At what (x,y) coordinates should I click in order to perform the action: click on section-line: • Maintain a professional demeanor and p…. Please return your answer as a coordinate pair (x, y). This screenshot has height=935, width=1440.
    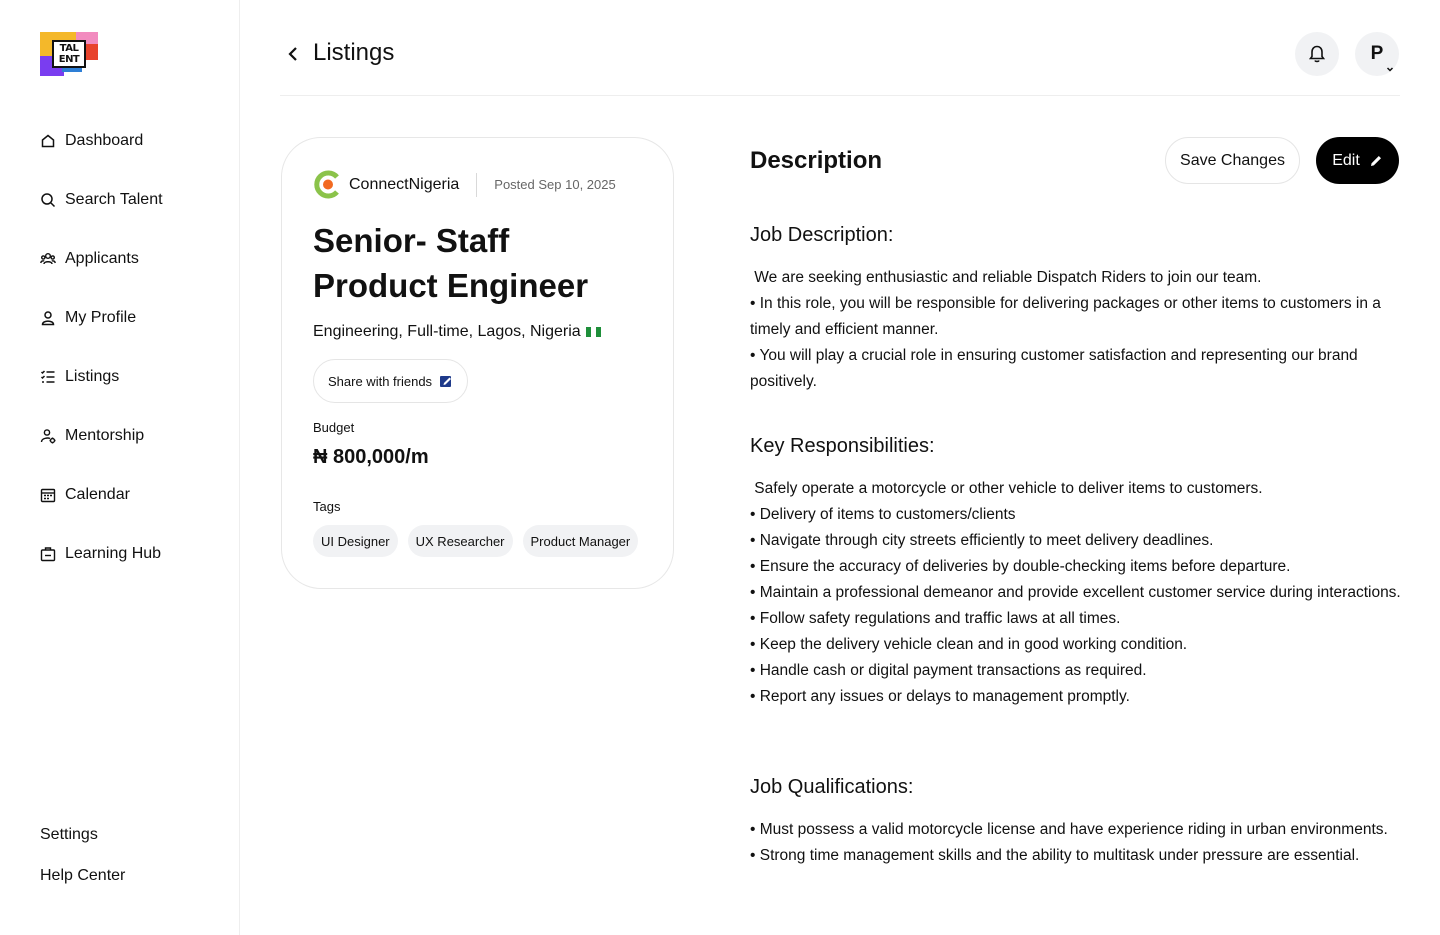
    Looking at the image, I should click on (1075, 592).